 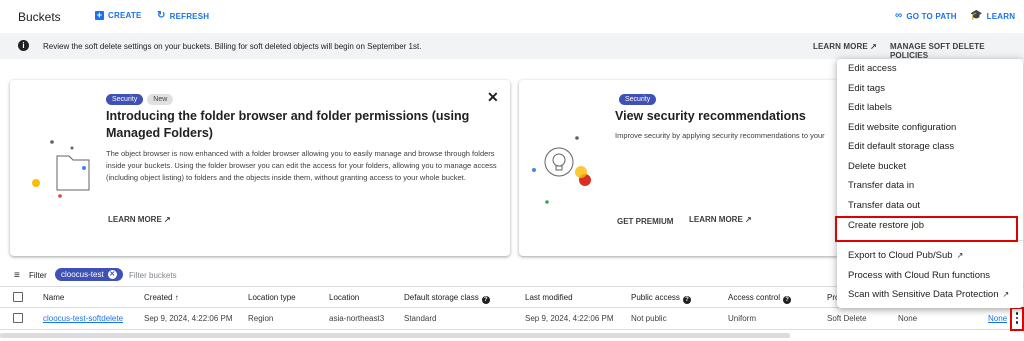 I want to click on row-none: None, so click(x=908, y=318).